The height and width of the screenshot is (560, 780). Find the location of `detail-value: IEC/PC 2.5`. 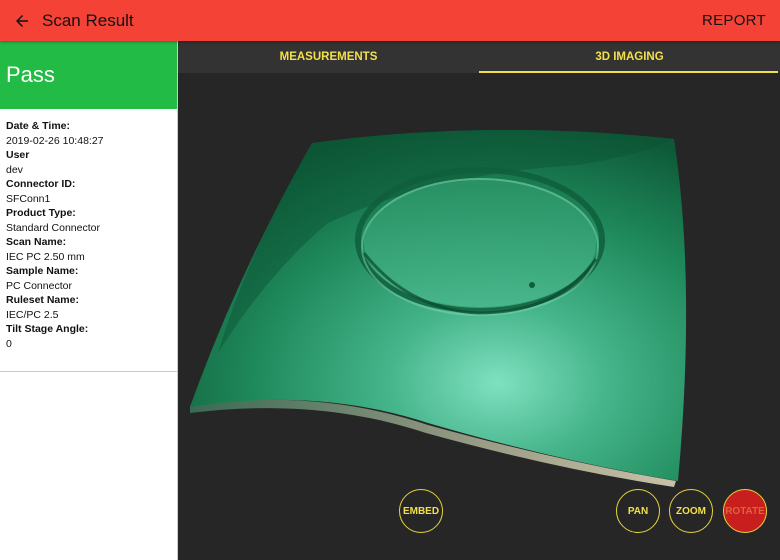

detail-value: IEC/PC 2.5 is located at coordinates (32, 314).